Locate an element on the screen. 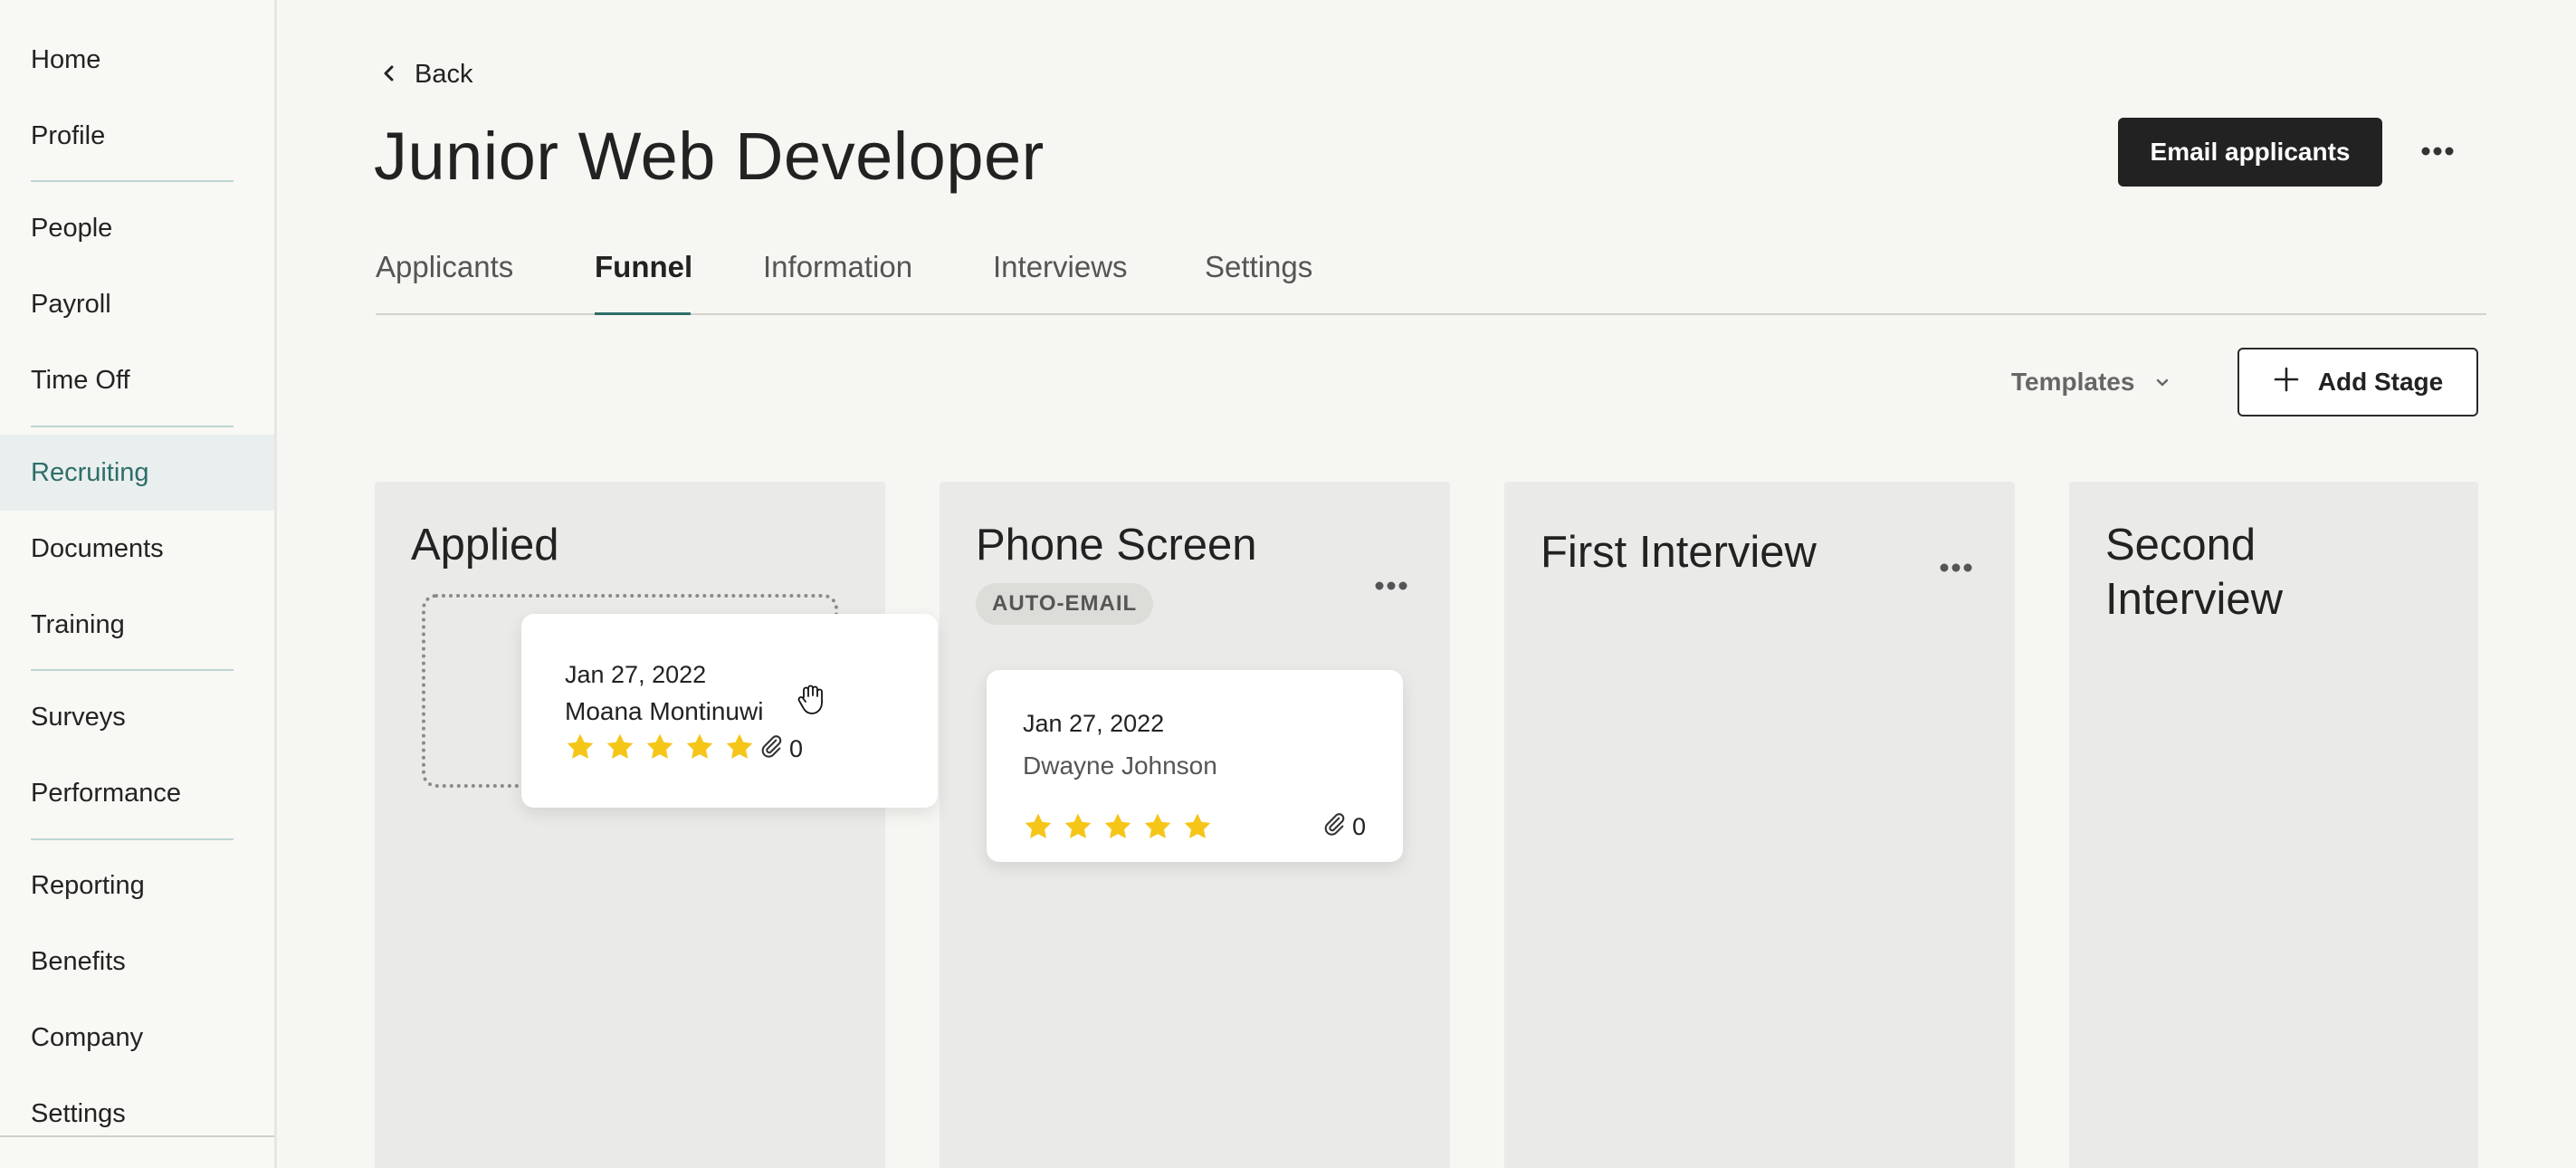 The image size is (2576, 1168). card-applicant-name: Dwayne Johnson is located at coordinates (1120, 766).